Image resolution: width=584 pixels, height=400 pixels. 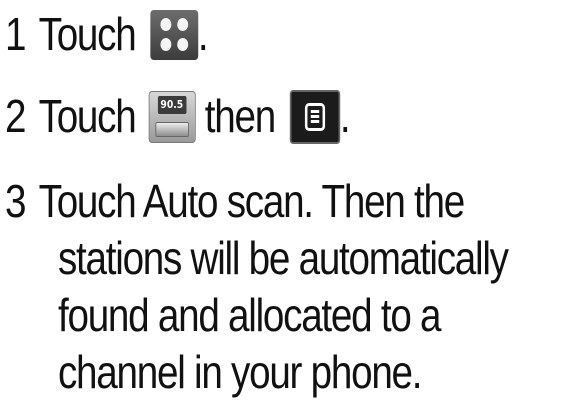 I want to click on menu-icon, so click(x=314, y=116).